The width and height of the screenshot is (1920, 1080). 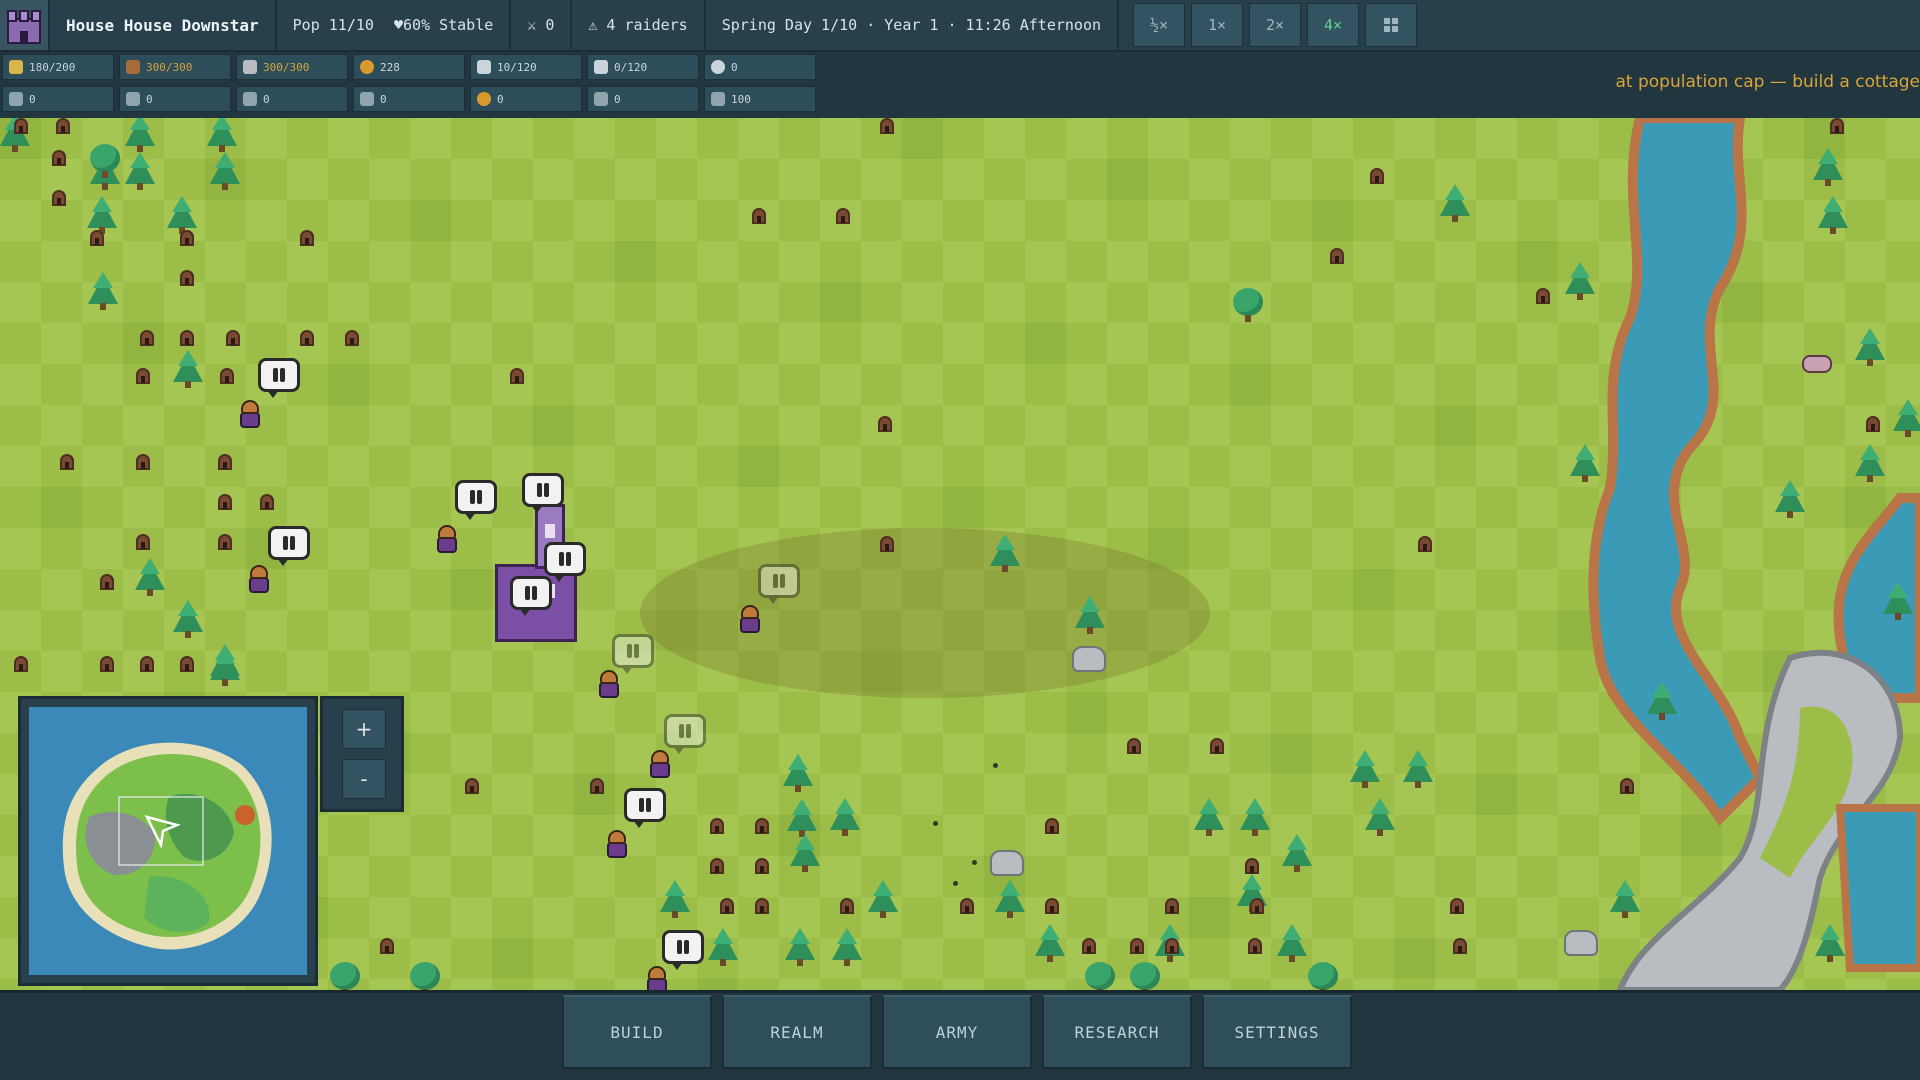 I want to click on wild-animal, so click(x=1817, y=364).